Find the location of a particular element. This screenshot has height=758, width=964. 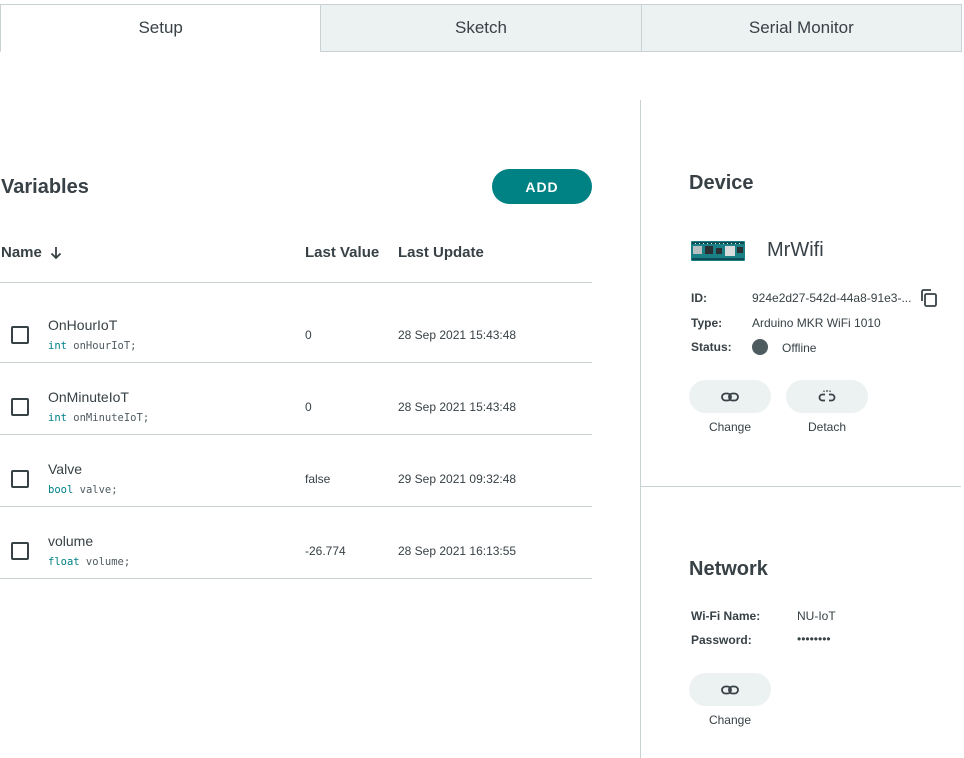

variable-identifier: valve; is located at coordinates (95, 490).